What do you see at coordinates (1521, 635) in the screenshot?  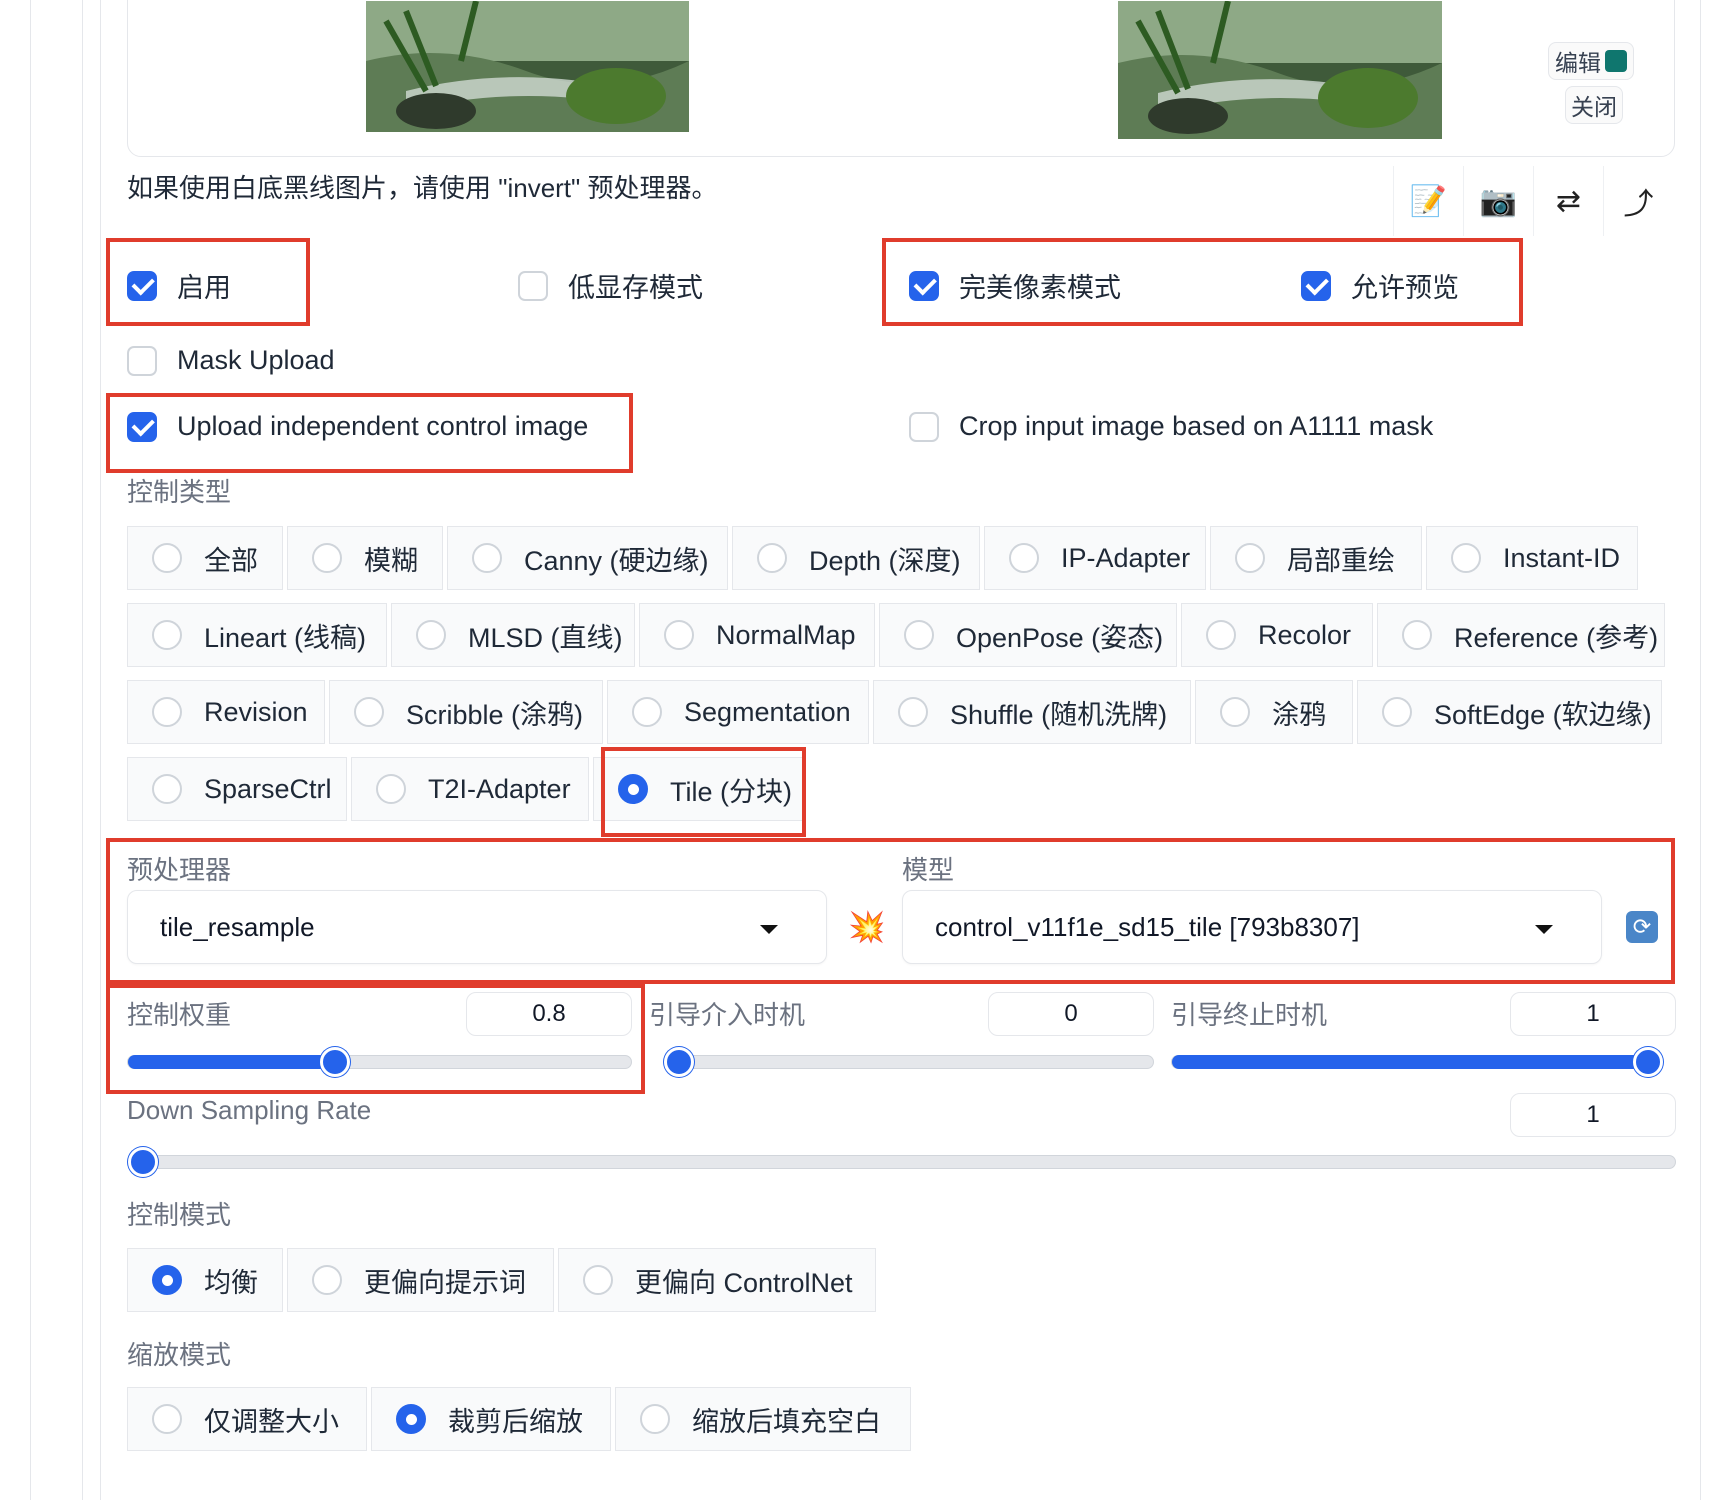 I see `control-type-option: Reference (参考)` at bounding box center [1521, 635].